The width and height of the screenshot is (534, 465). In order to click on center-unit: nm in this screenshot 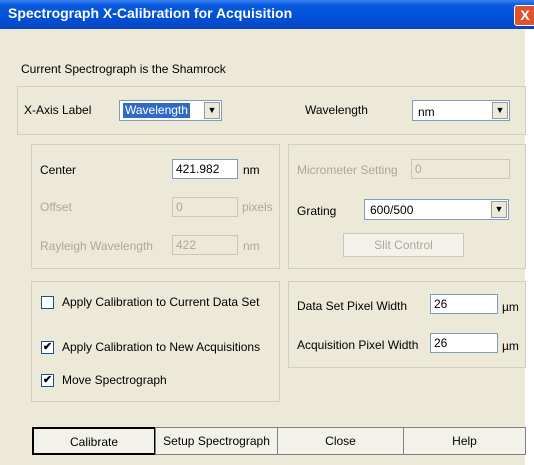, I will do `click(251, 170)`.